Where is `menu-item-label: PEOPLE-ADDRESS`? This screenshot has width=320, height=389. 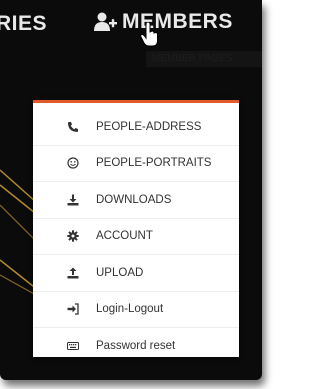 menu-item-label: PEOPLE-ADDRESS is located at coordinates (149, 126).